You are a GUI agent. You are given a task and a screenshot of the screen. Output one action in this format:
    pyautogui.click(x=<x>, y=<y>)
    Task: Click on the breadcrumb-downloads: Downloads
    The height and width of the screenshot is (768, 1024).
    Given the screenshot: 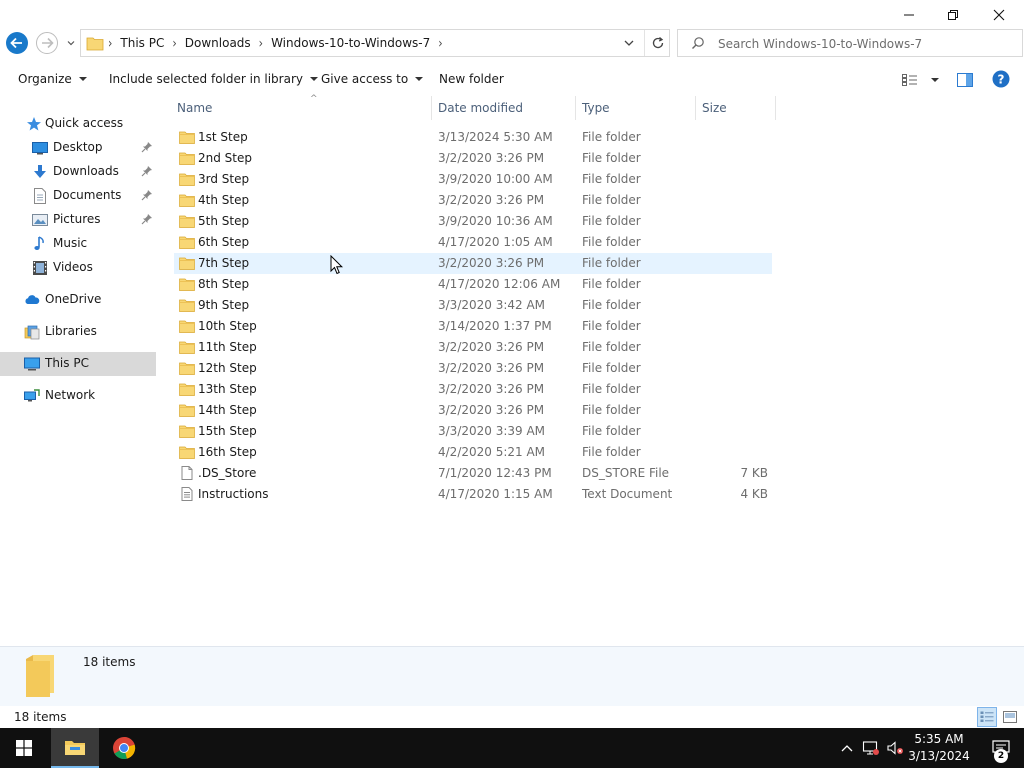 What is the action you would take?
    pyautogui.click(x=218, y=43)
    